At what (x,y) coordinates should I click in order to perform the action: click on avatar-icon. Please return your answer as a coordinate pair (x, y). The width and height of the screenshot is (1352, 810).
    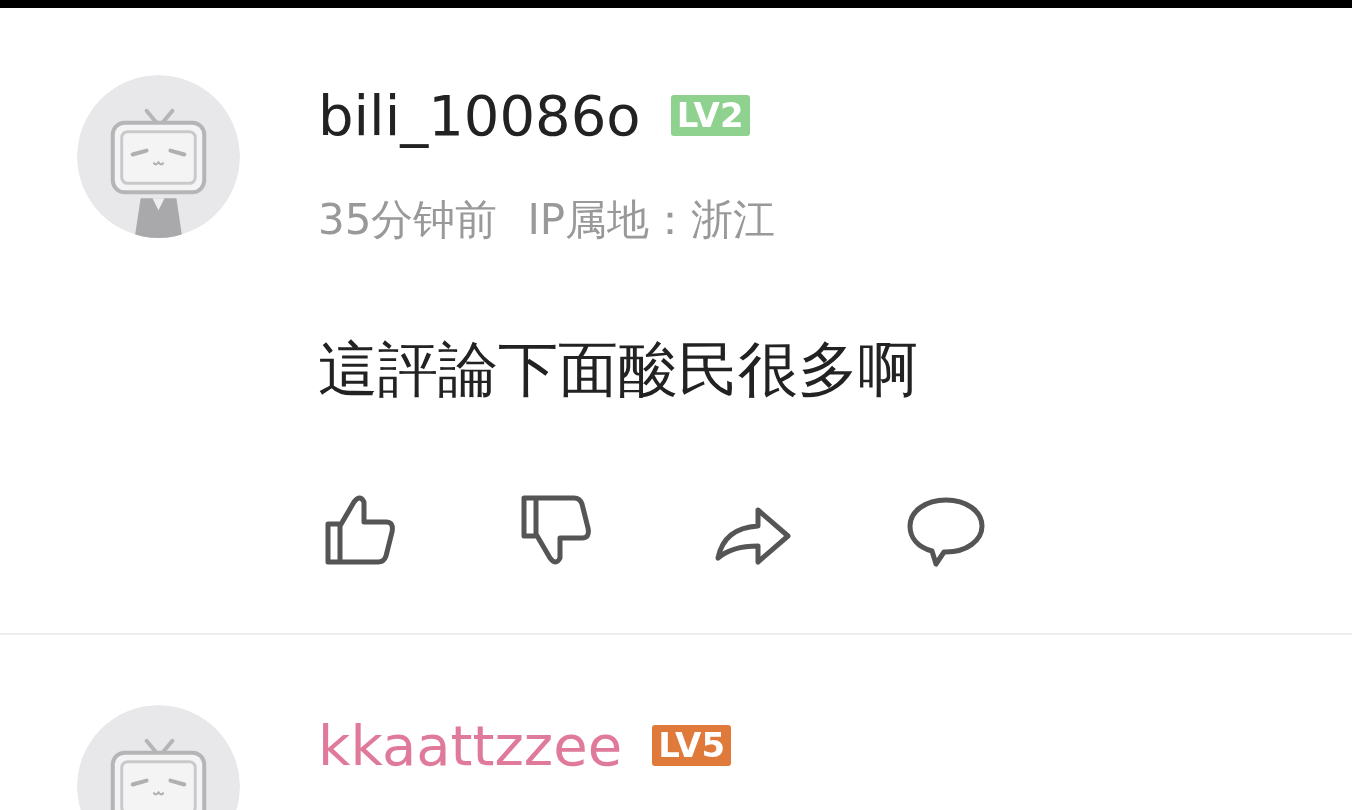
    Looking at the image, I should click on (158, 156).